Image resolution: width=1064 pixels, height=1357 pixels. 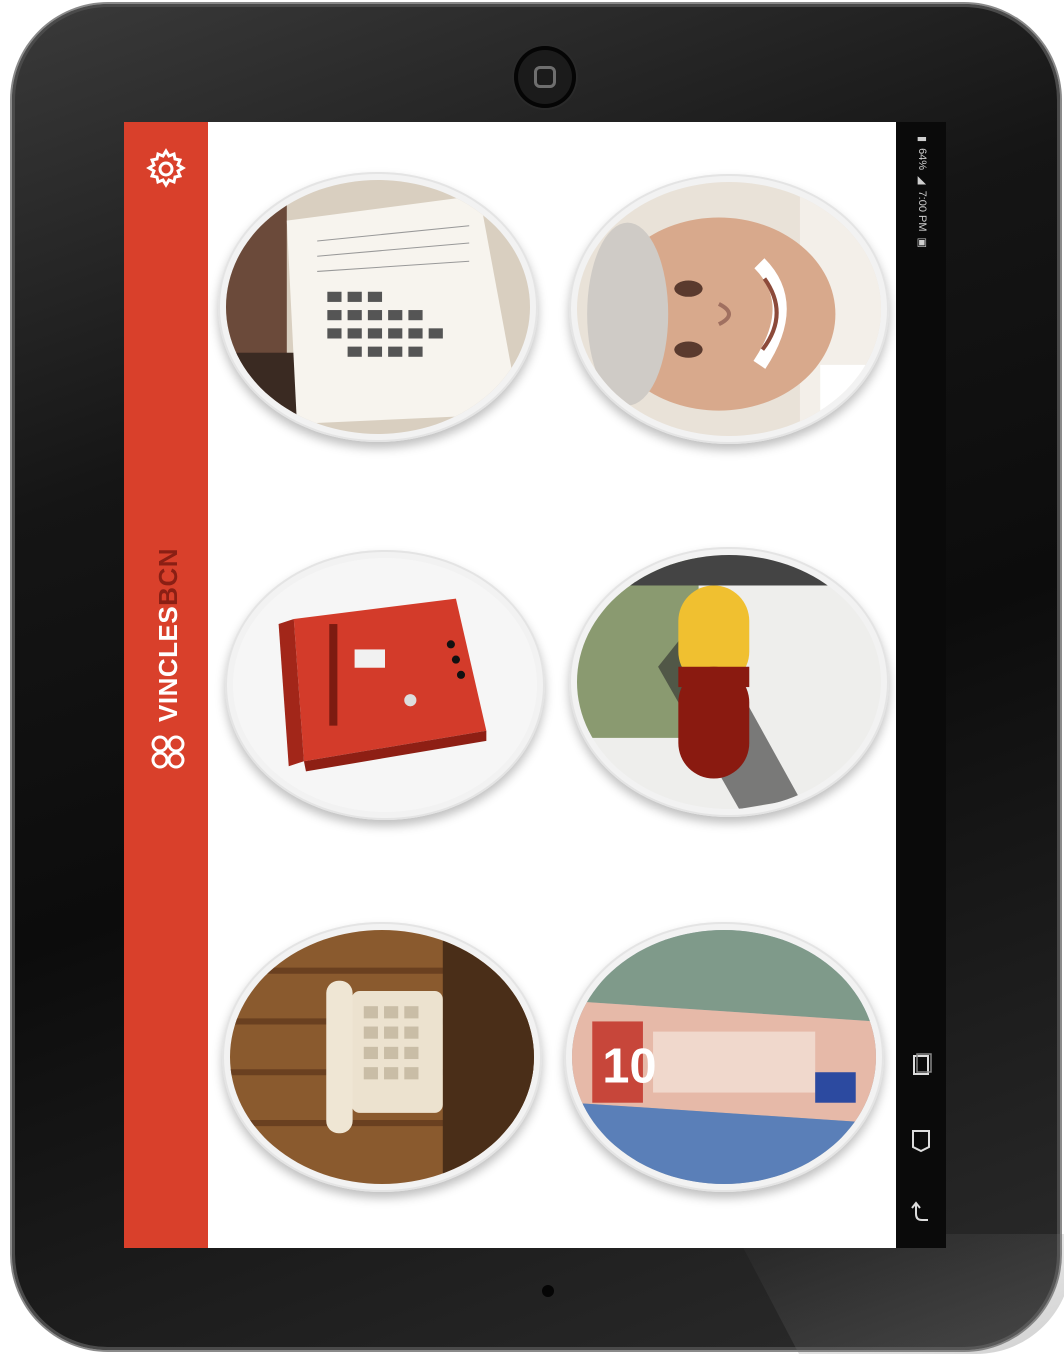 What do you see at coordinates (921, 1140) in the screenshot?
I see `home-icon` at bounding box center [921, 1140].